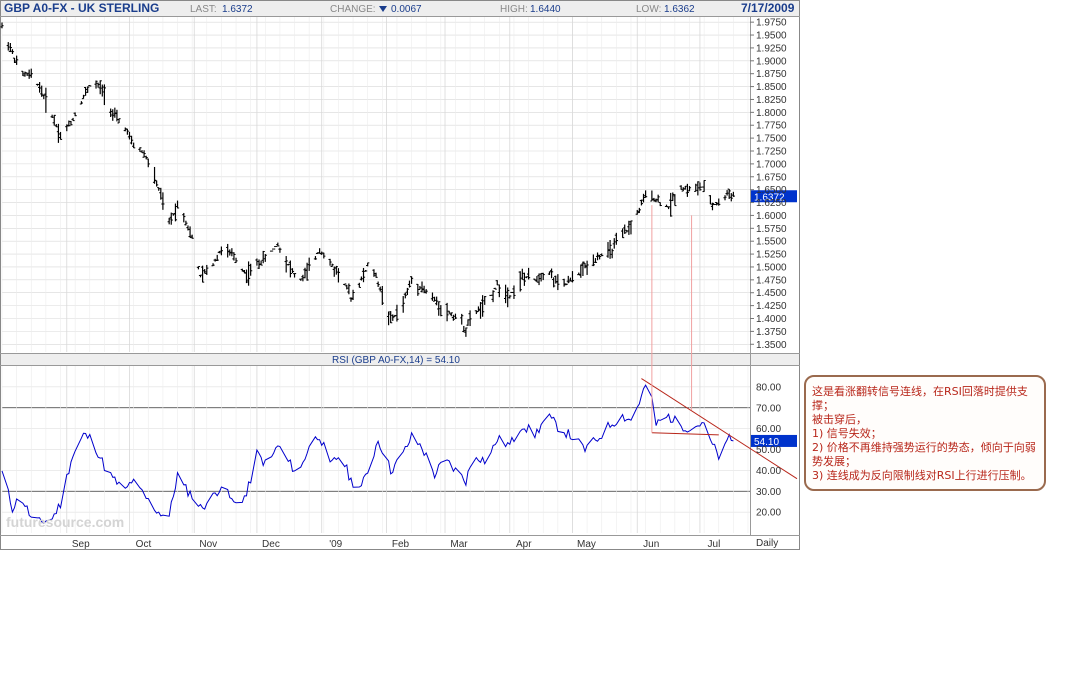 This screenshot has width=1086, height=686. I want to click on low-value: 1.6362, so click(679, 9).